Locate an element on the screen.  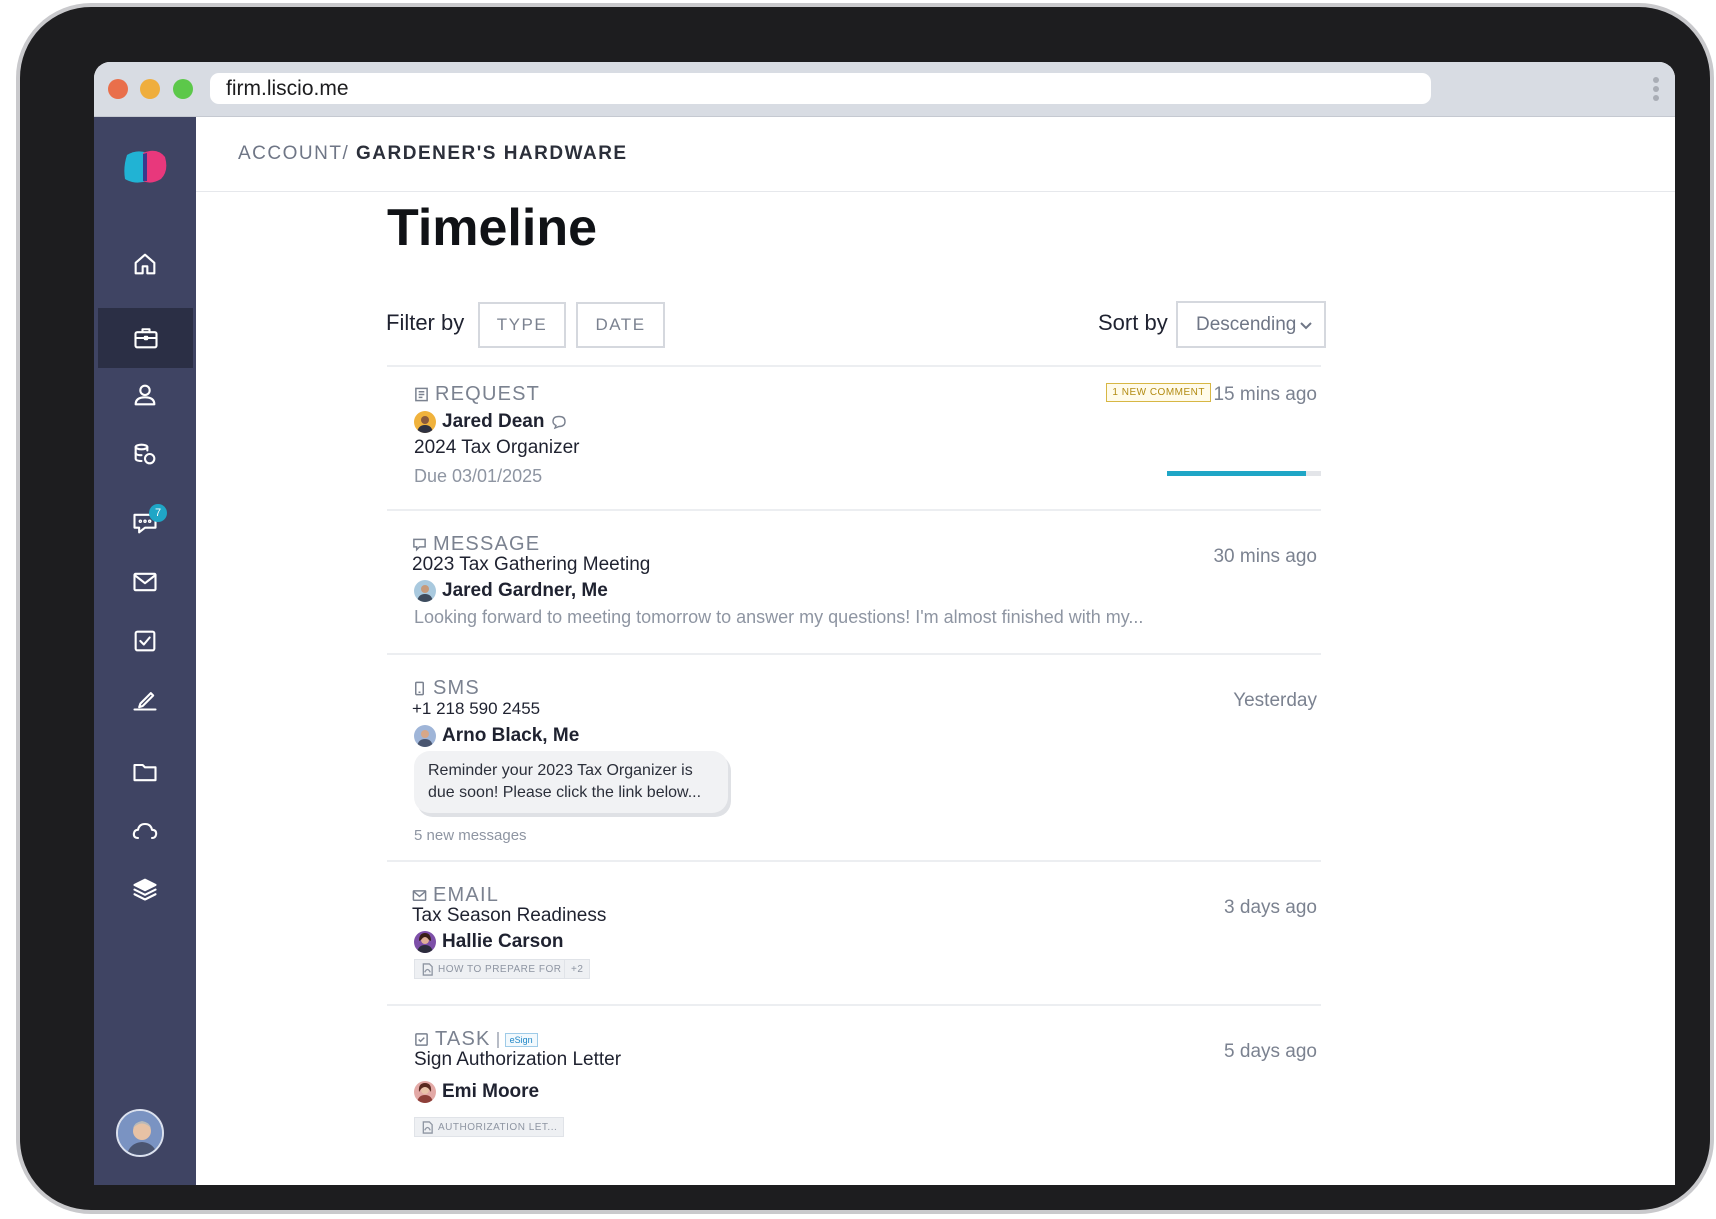
liscio-logo is located at coordinates (145, 167).